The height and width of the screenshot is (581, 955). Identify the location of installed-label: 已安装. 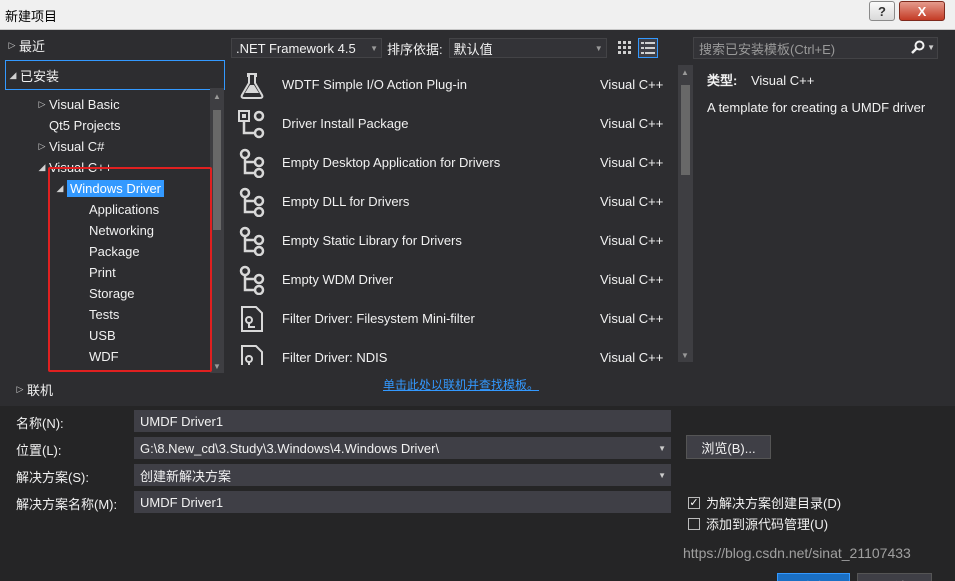
(40, 76).